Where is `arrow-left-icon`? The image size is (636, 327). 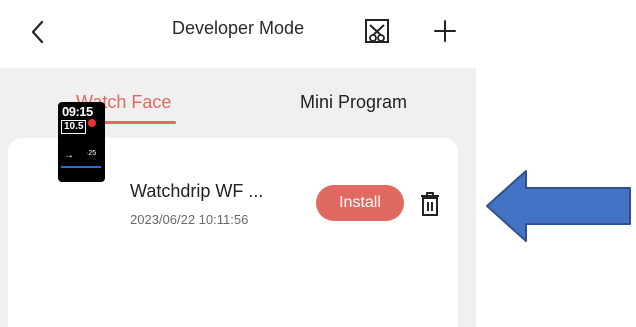
arrow-left-icon is located at coordinates (558, 206).